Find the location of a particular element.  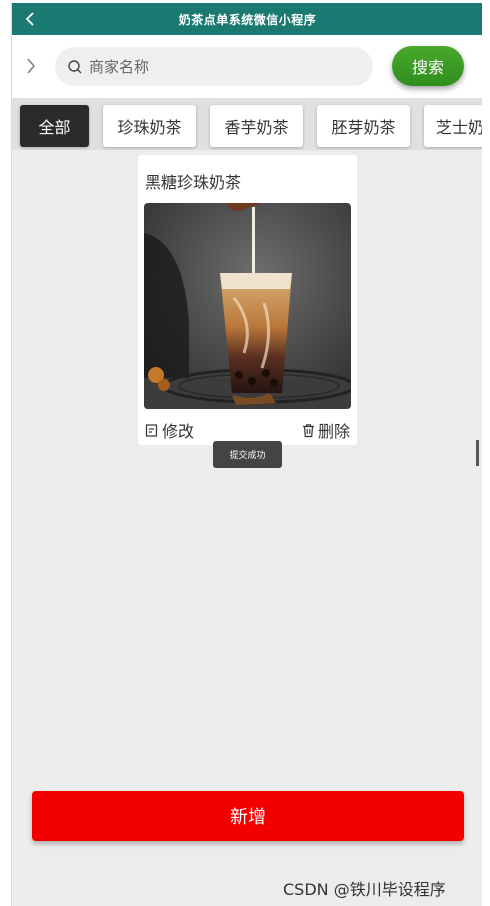

watermark-text: CSDN @铁川毕设程序 is located at coordinates (364, 889).